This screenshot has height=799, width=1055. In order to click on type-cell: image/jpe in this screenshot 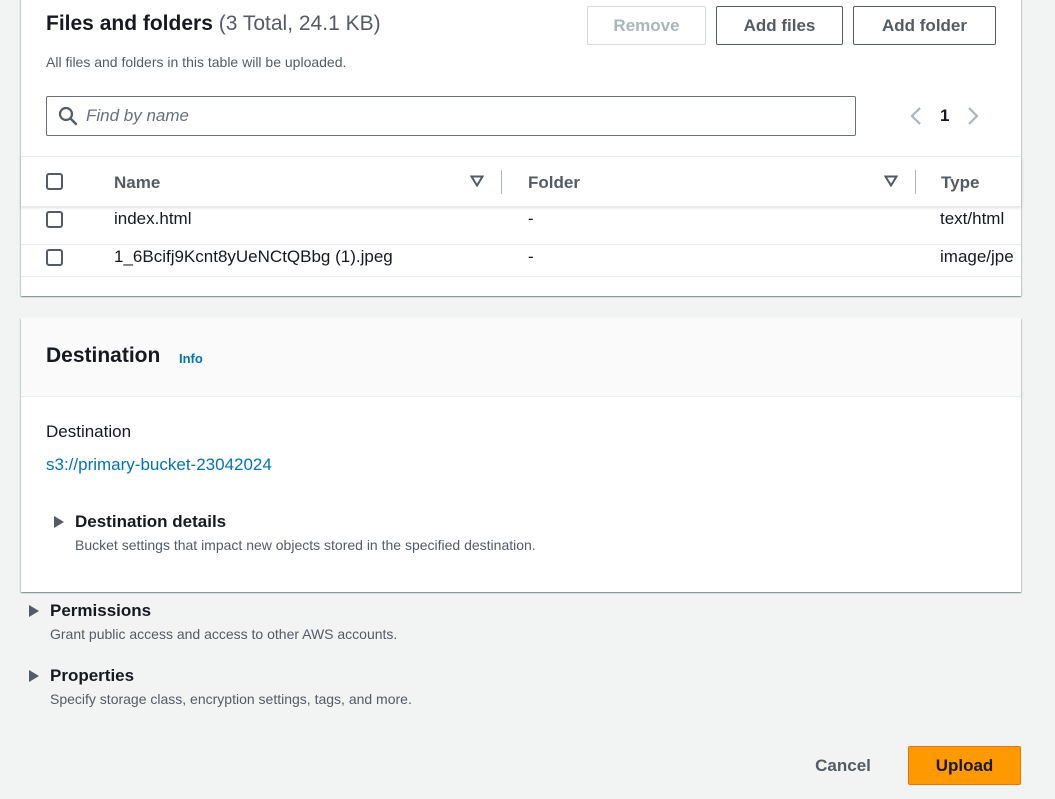, I will do `click(977, 256)`.